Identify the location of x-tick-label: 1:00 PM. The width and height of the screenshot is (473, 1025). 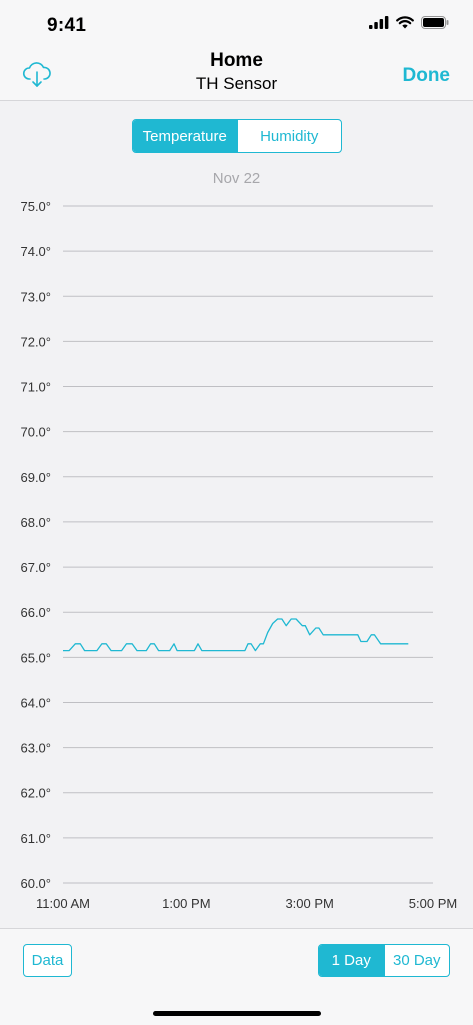
(186, 903).